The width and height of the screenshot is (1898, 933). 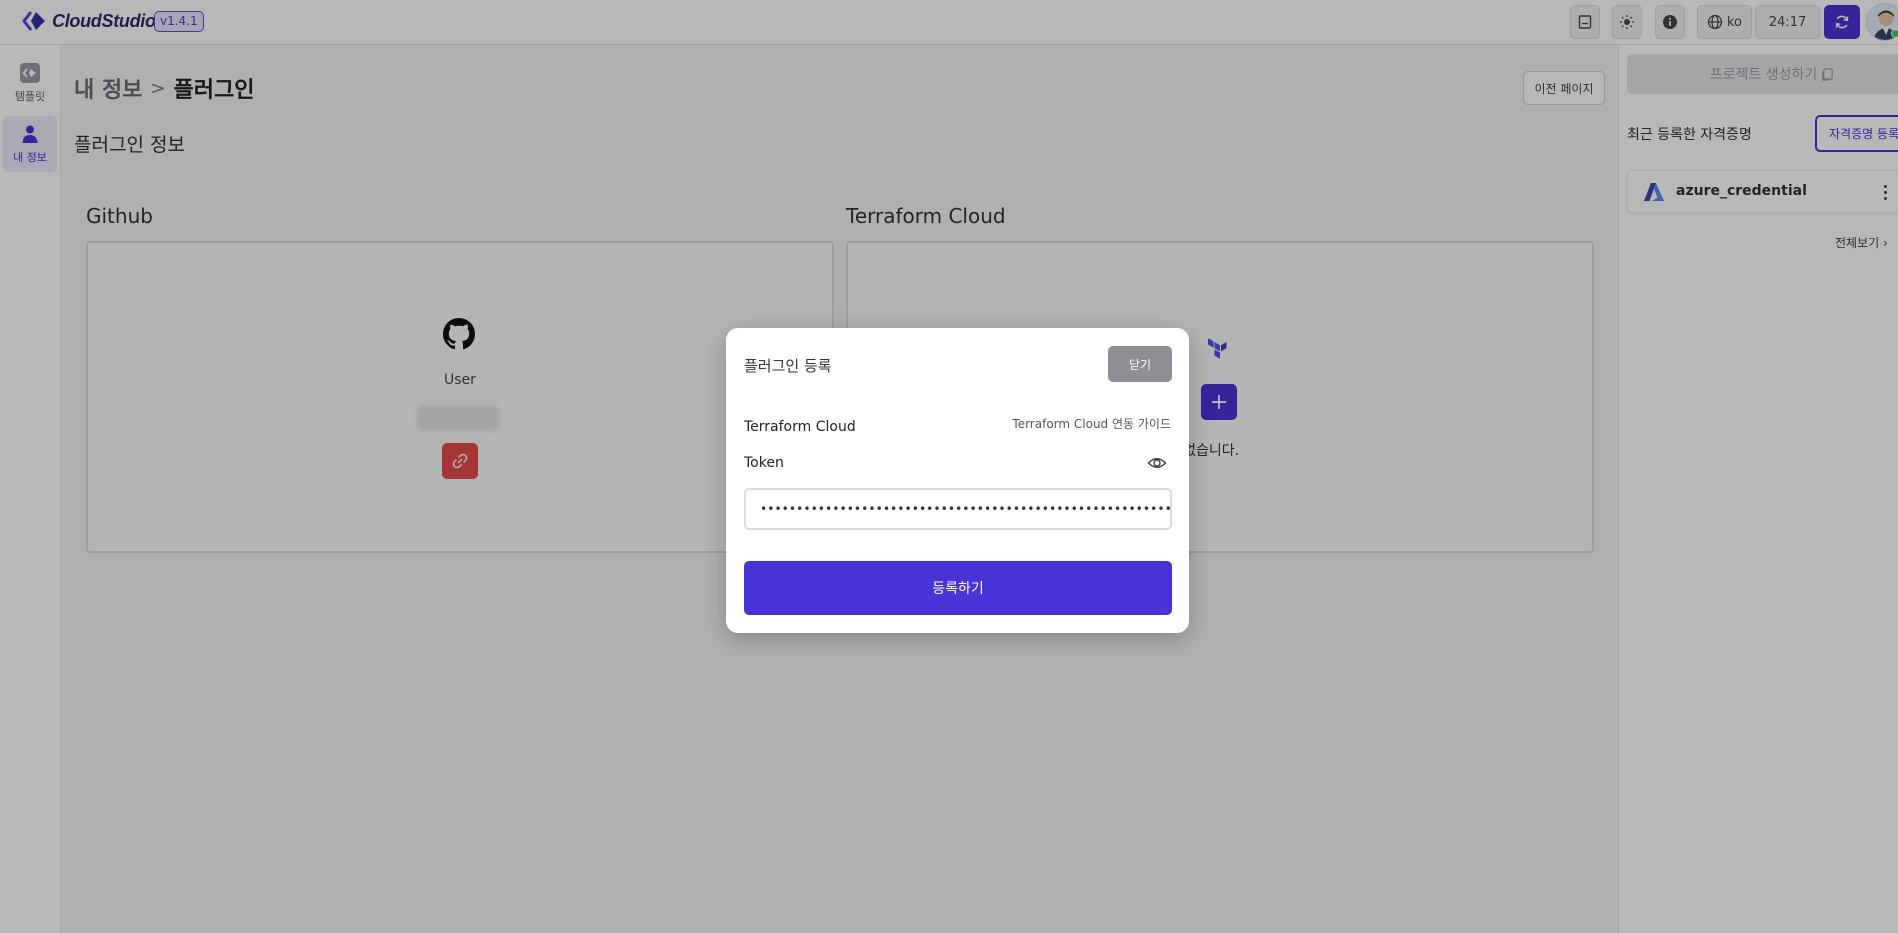 What do you see at coordinates (1140, 364) in the screenshot?
I see `close-button: 닫기` at bounding box center [1140, 364].